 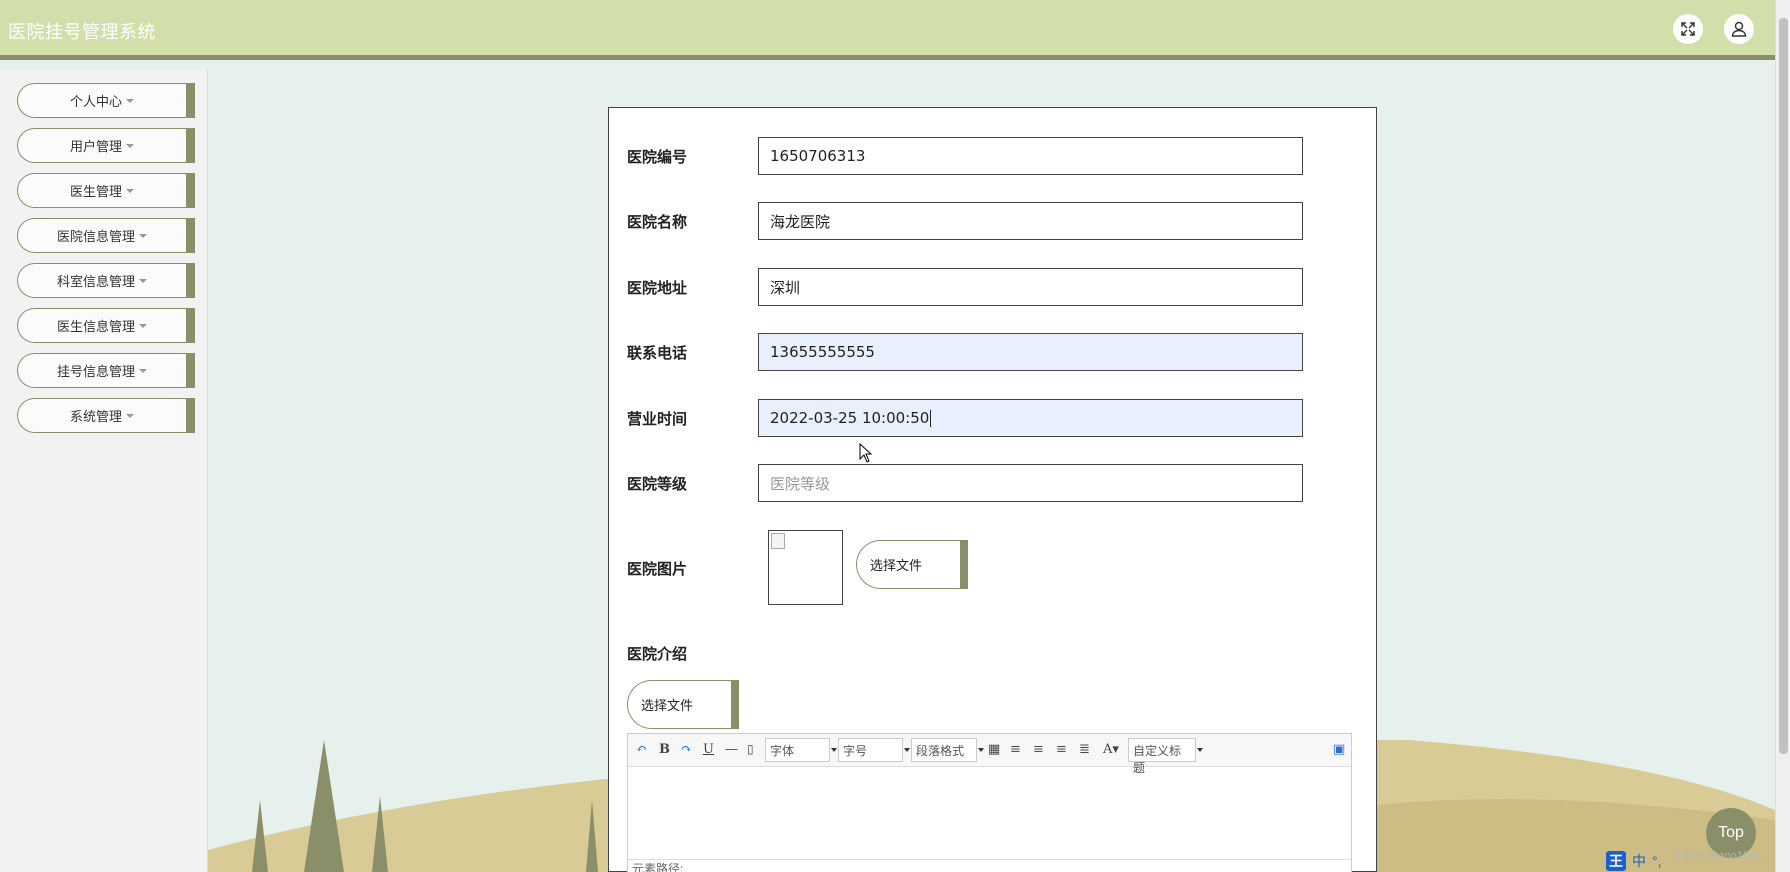 What do you see at coordinates (657, 654) in the screenshot?
I see `hospital-intro-label: 医院介绍` at bounding box center [657, 654].